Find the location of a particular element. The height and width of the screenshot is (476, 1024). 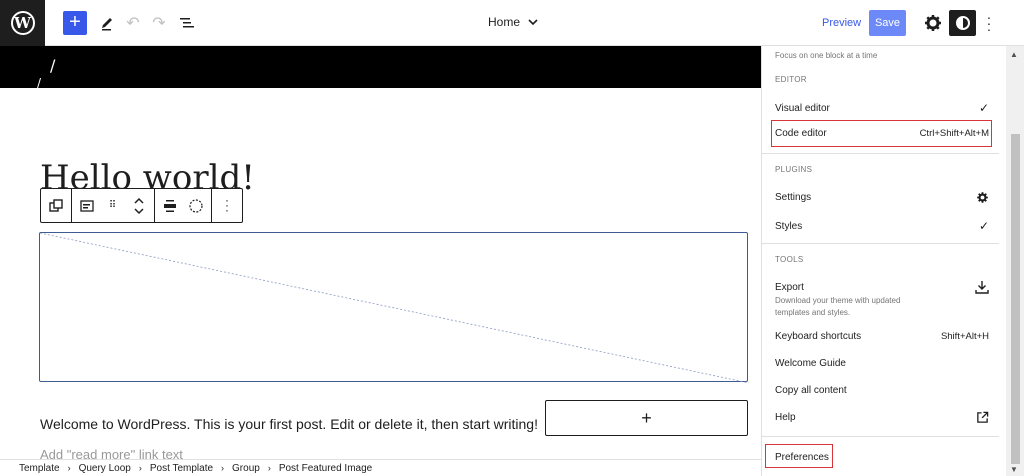

scroll-down-arrow-icon: ▼ is located at coordinates (1014, 469).